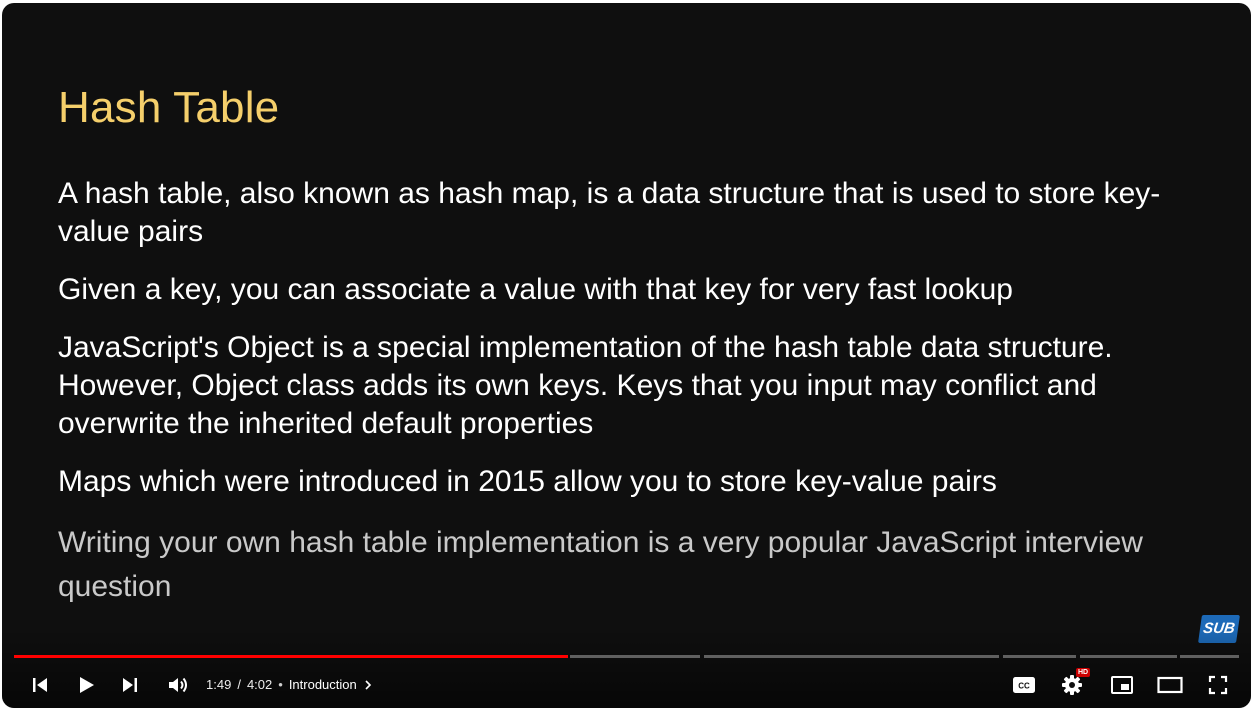  What do you see at coordinates (1083, 672) in the screenshot?
I see `hd-badge: HD` at bounding box center [1083, 672].